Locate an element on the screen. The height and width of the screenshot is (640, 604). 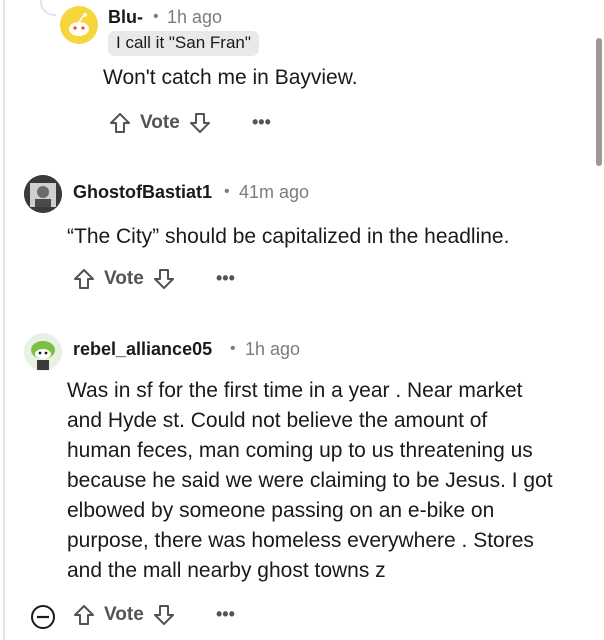
collapse-thread-button is located at coordinates (43, 617).